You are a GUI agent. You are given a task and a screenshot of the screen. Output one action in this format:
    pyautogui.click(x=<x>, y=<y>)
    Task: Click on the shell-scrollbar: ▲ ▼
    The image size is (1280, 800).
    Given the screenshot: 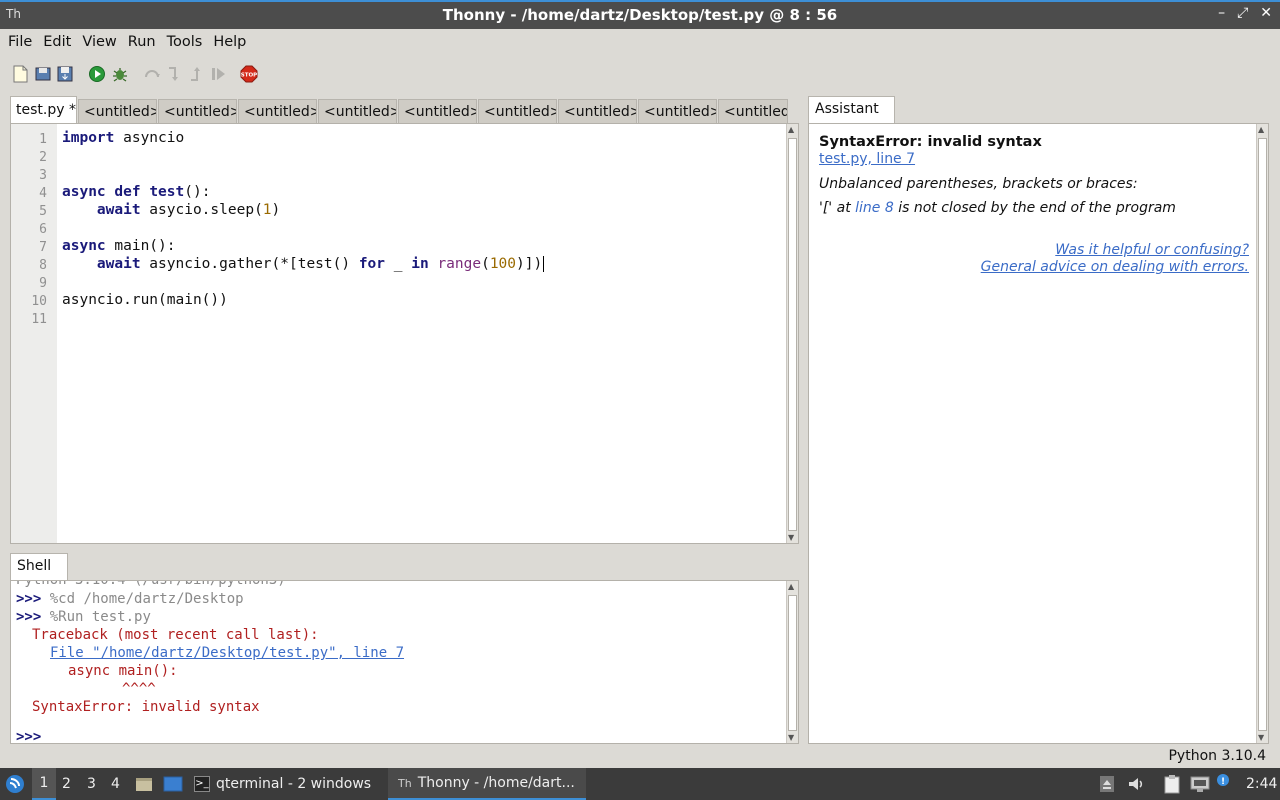 What is the action you would take?
    pyautogui.click(x=792, y=662)
    